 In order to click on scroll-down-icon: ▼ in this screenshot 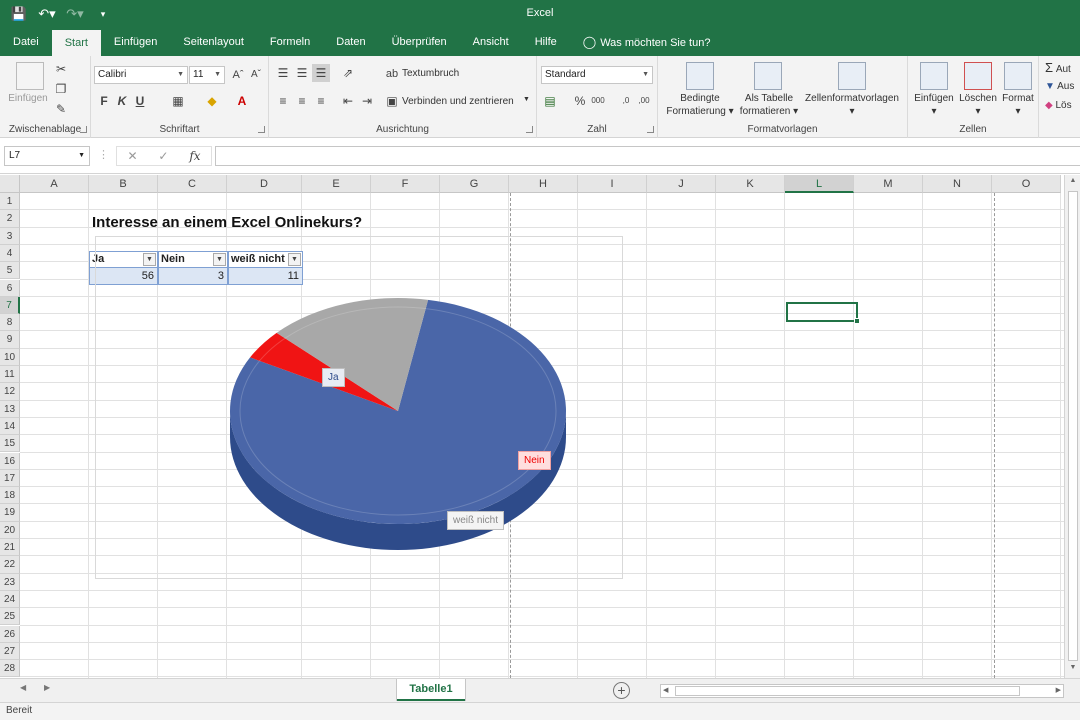, I will do `click(1072, 667)`.